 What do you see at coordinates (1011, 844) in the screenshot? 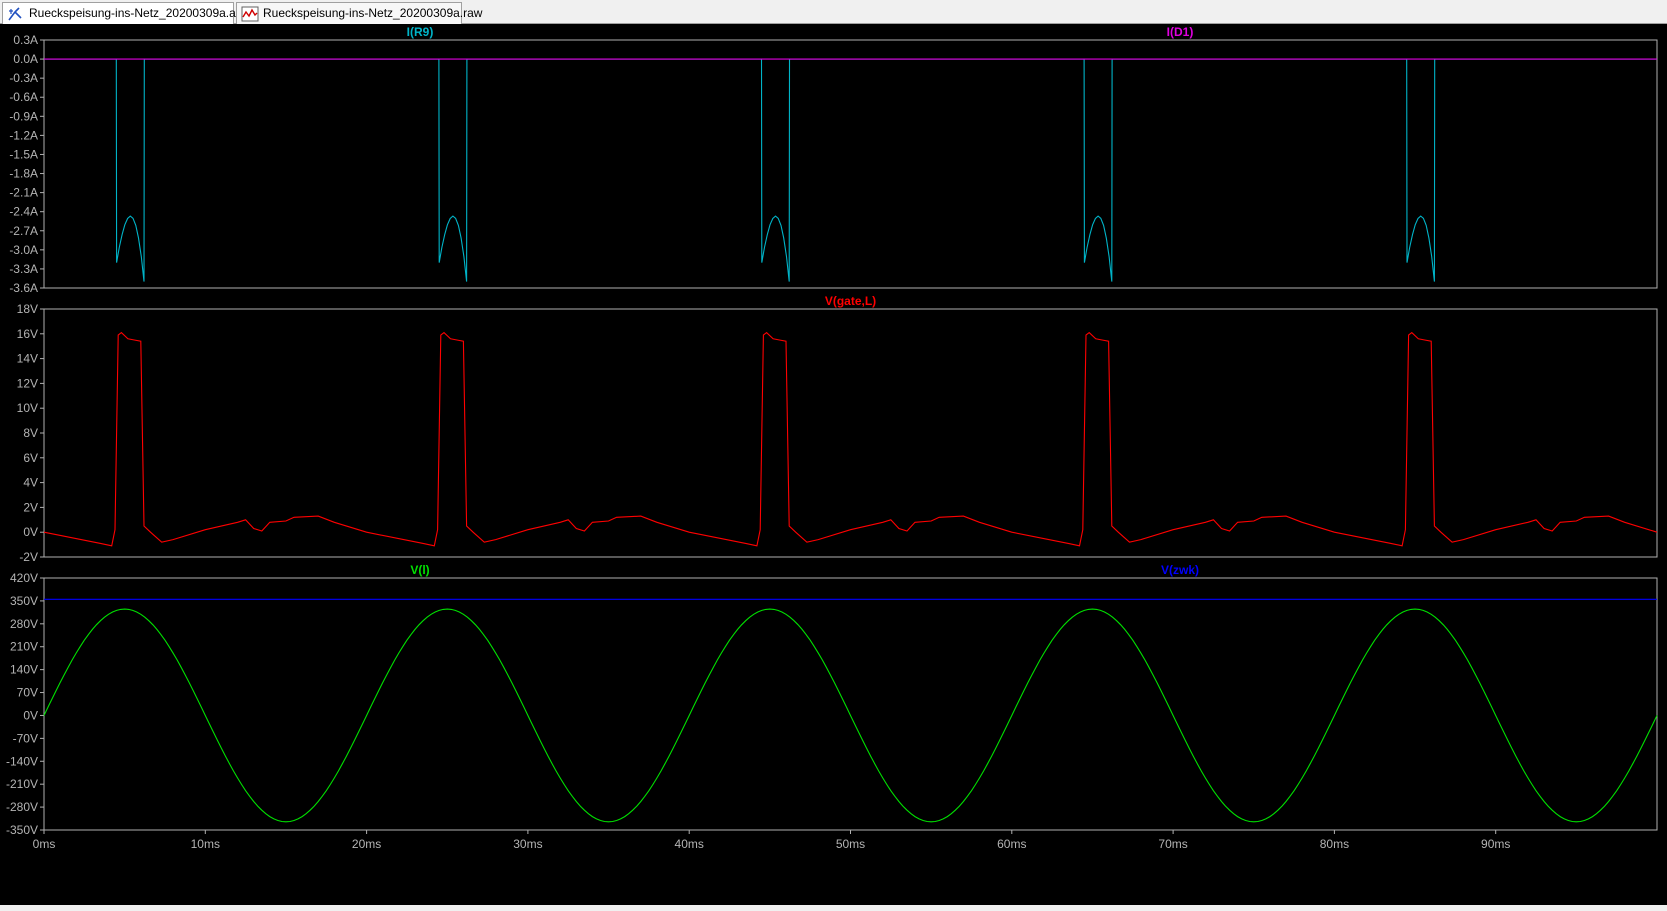
I see `x-tick-label: 60ms` at bounding box center [1011, 844].